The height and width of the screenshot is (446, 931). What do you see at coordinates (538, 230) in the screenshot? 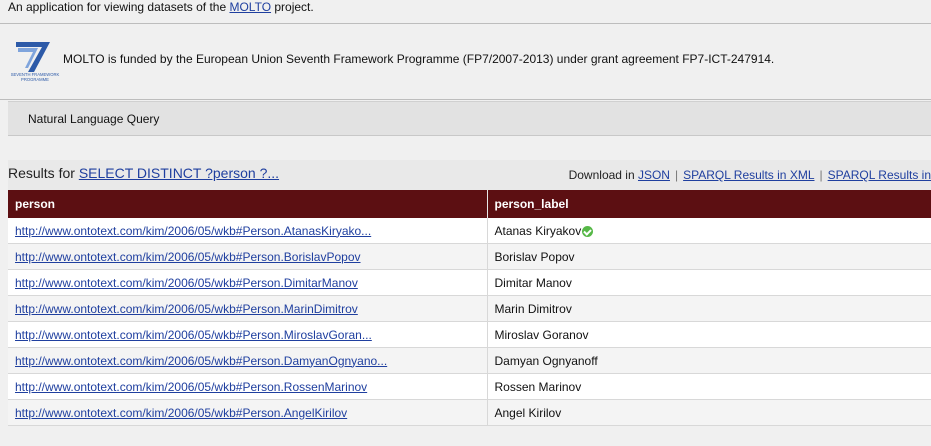
I see `person-label: Atanas Kiryakov` at bounding box center [538, 230].